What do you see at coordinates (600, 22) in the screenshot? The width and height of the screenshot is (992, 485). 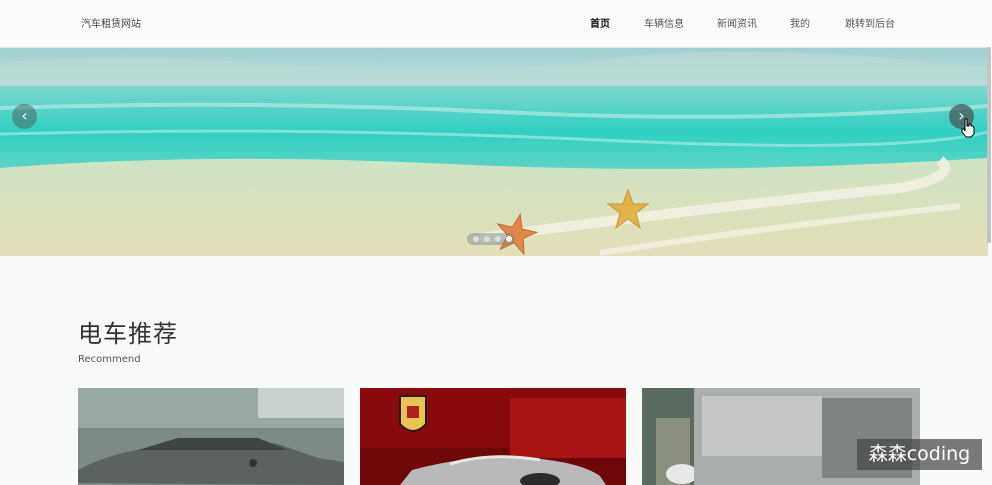 I see `nav-item-home: 首页` at bounding box center [600, 22].